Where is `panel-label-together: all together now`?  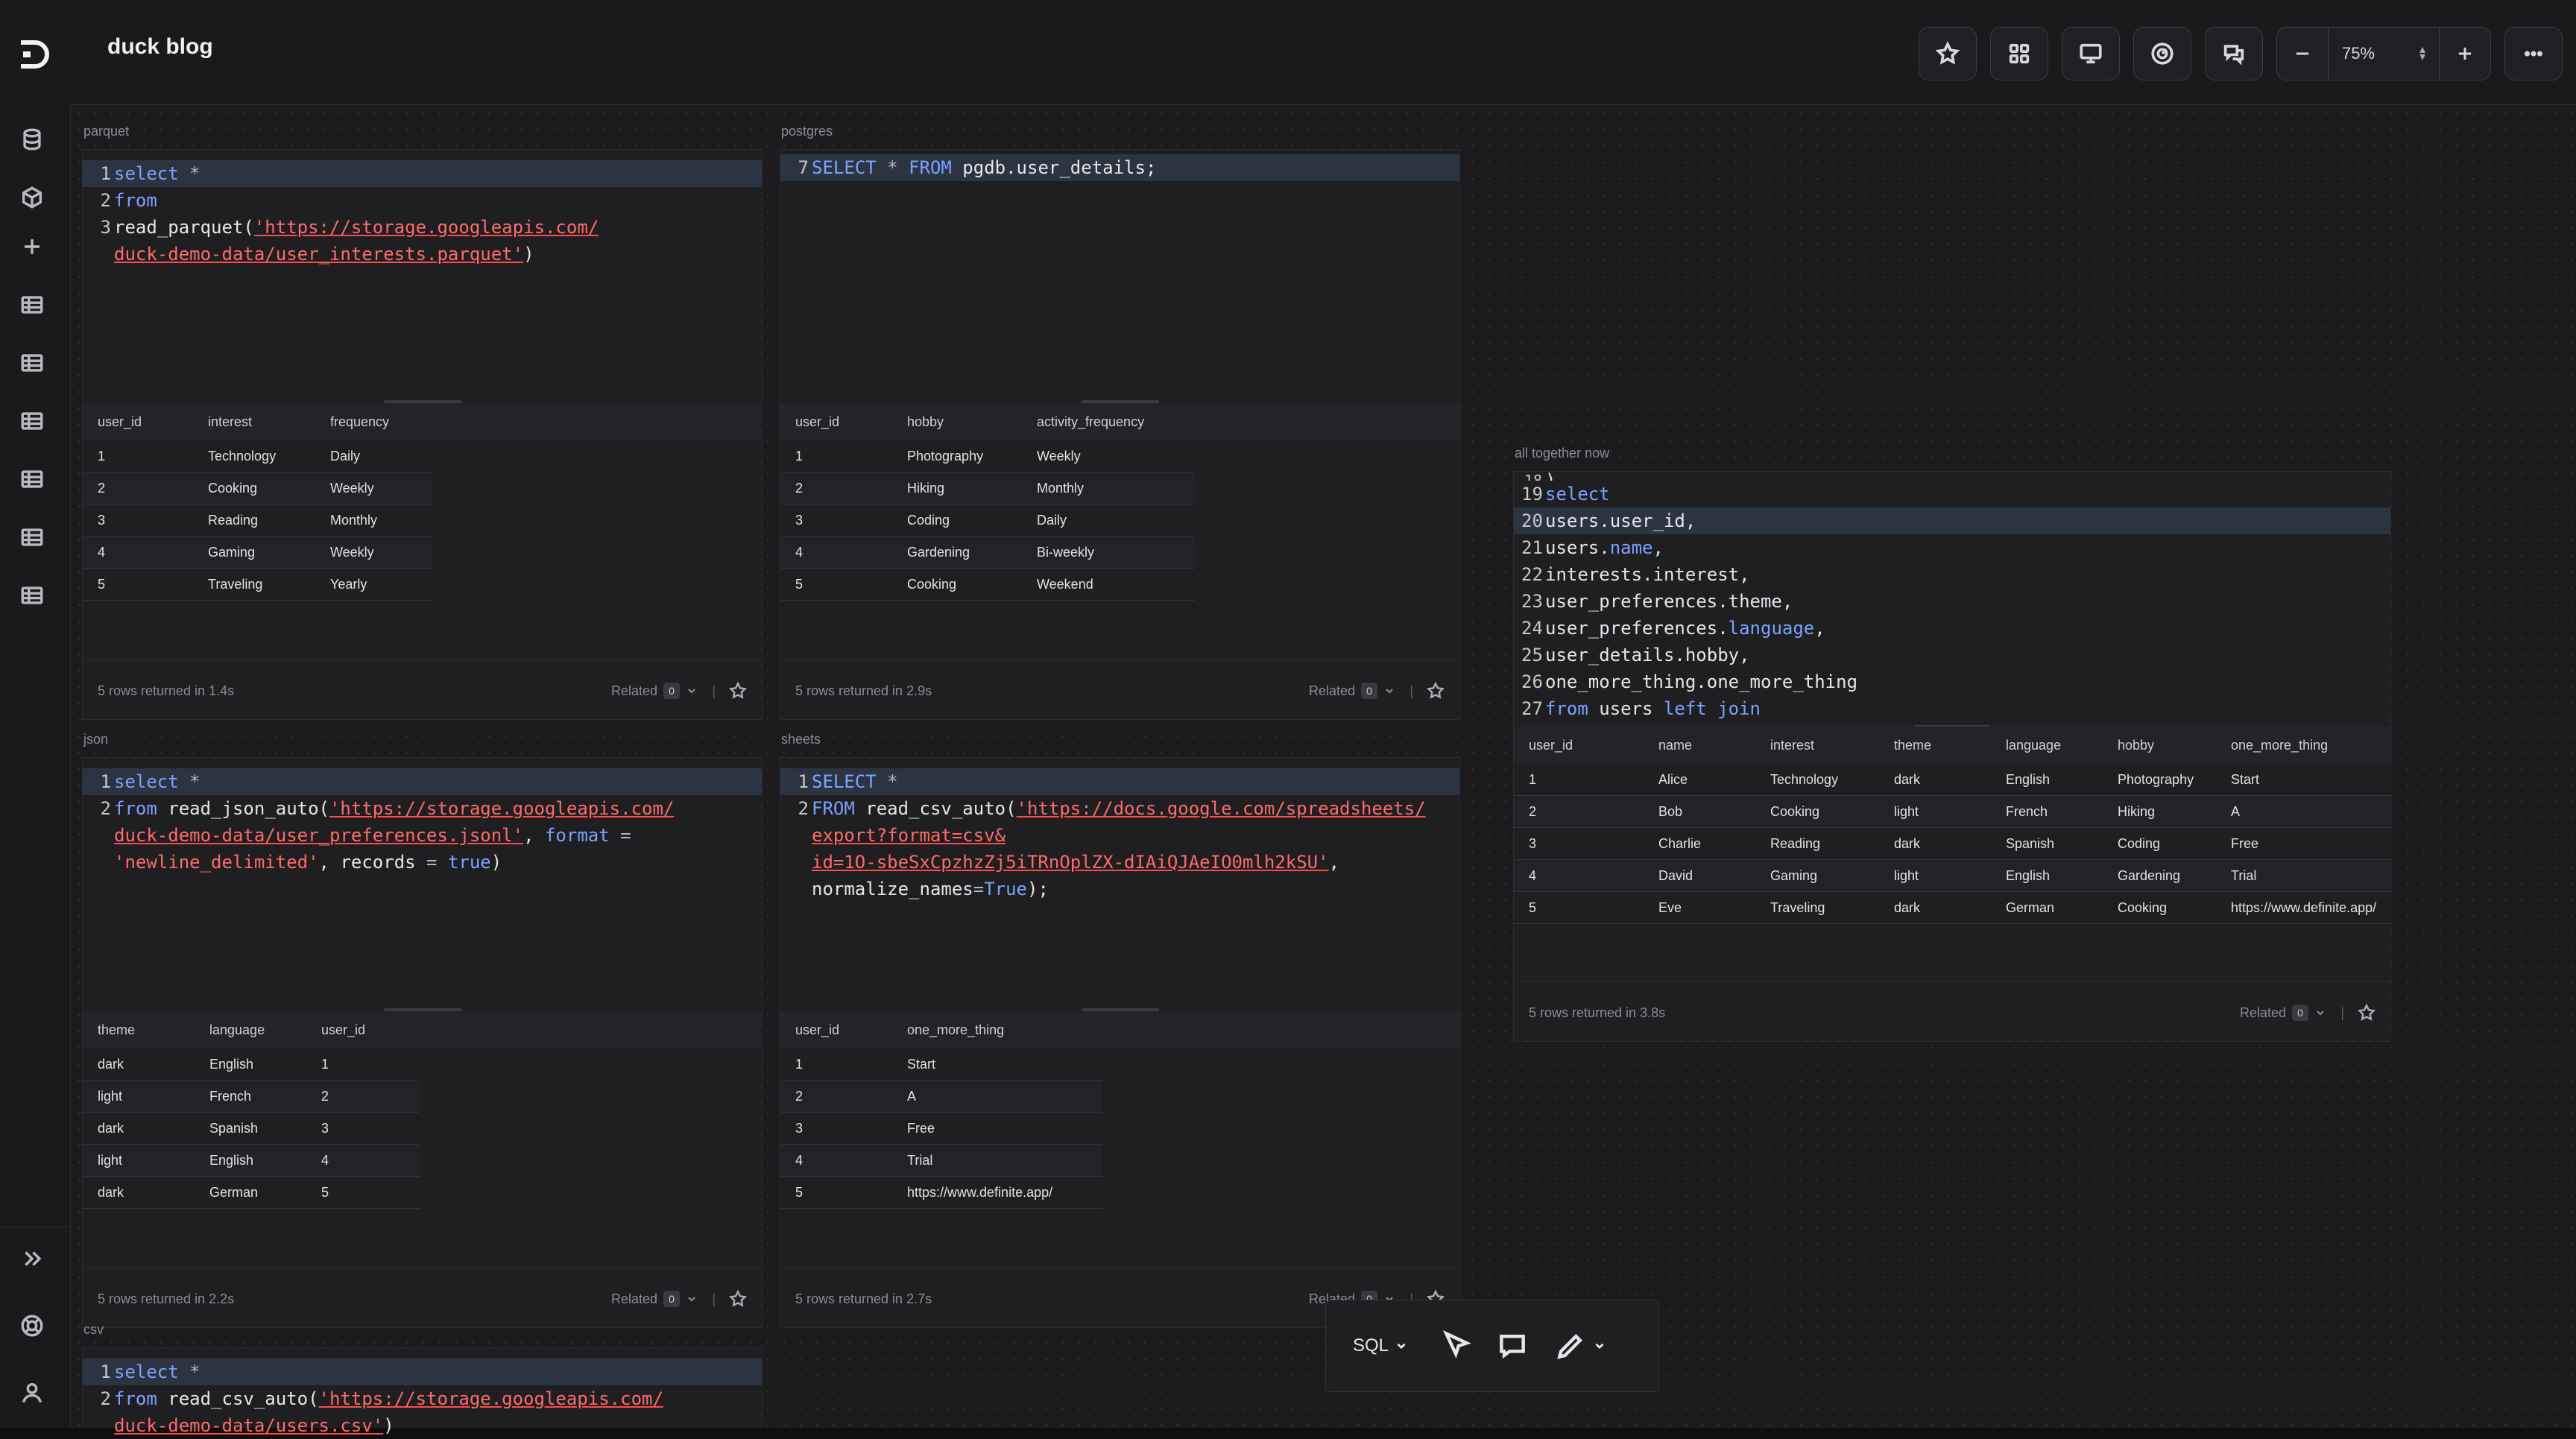 panel-label-together: all together now is located at coordinates (1562, 453).